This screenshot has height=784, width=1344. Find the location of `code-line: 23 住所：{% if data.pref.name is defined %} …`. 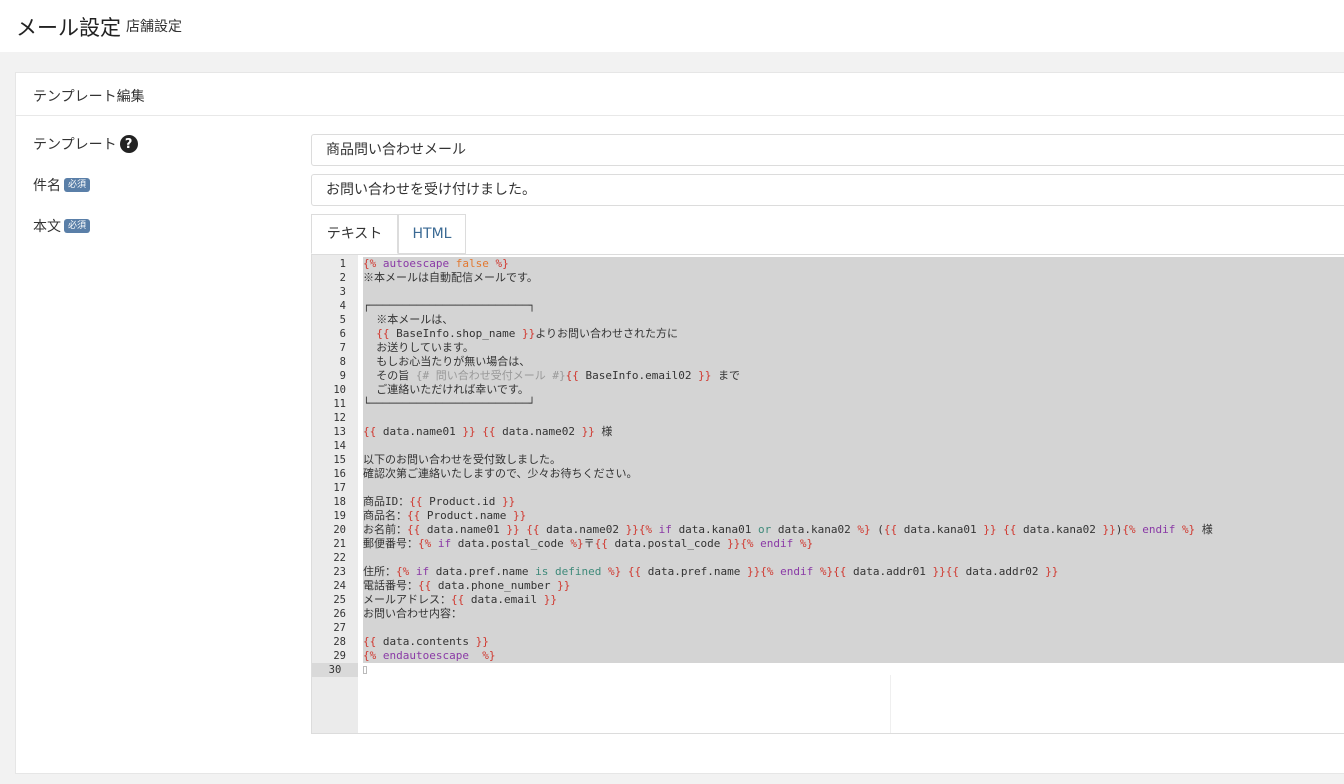

code-line: 23 住所：{% if data.pref.name is defined %} … is located at coordinates (828, 572).